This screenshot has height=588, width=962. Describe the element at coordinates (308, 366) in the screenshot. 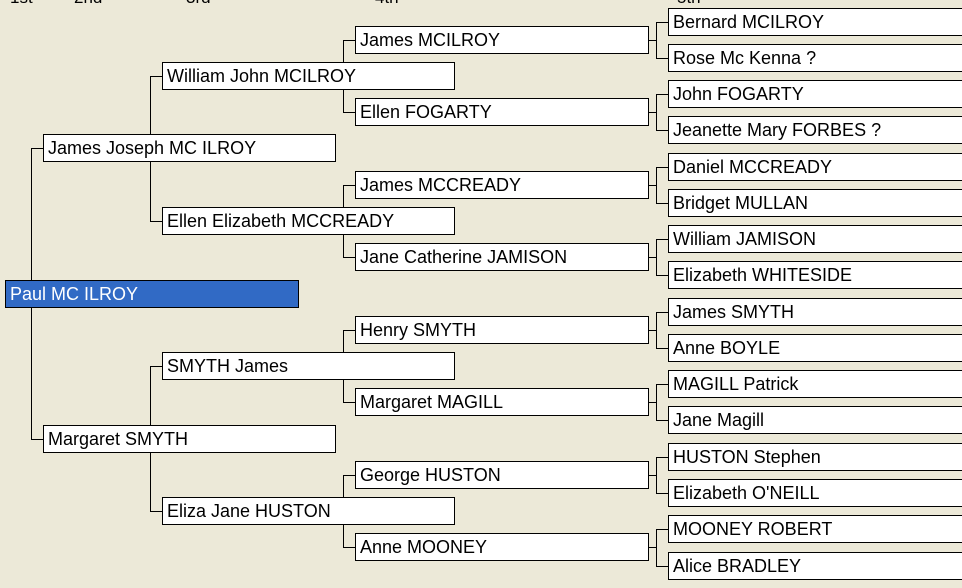

I see `person-box: SMYTH James` at that location.